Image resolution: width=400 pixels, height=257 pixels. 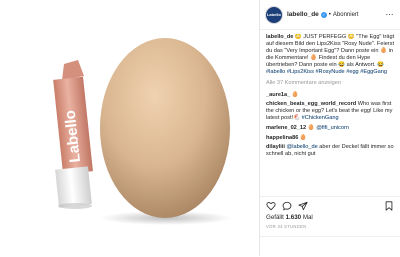 What do you see at coordinates (389, 206) in the screenshot?
I see `bookmark-icon` at bounding box center [389, 206].